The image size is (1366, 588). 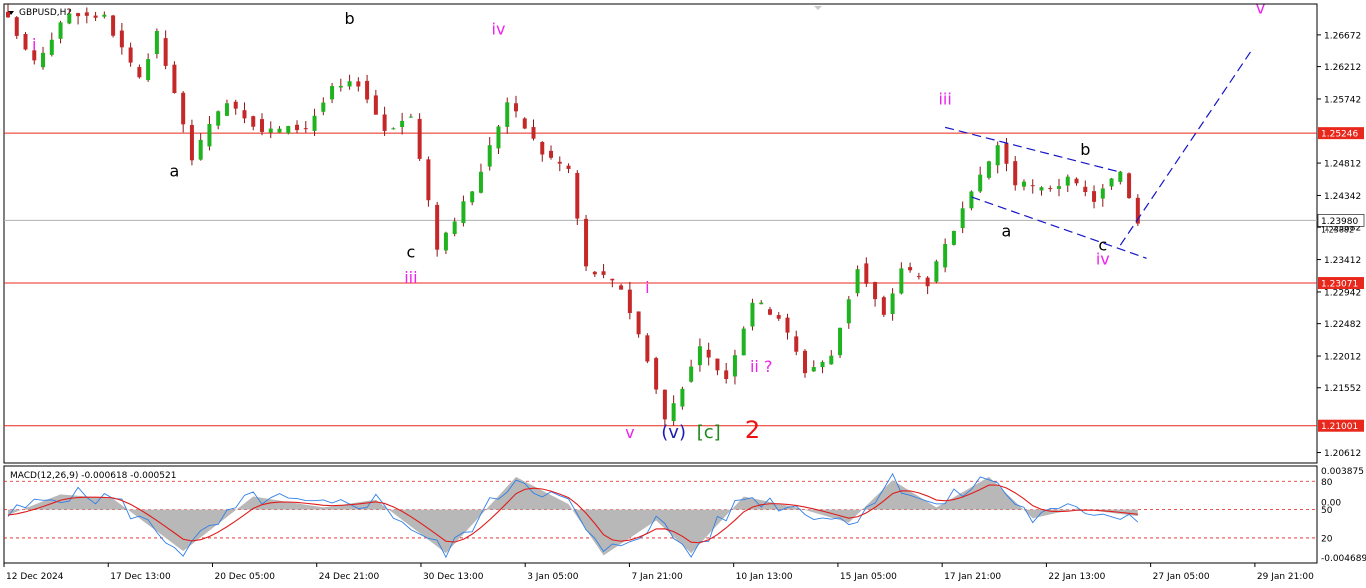 I want to click on macd-axis-label: 0.00, so click(x=1331, y=504).